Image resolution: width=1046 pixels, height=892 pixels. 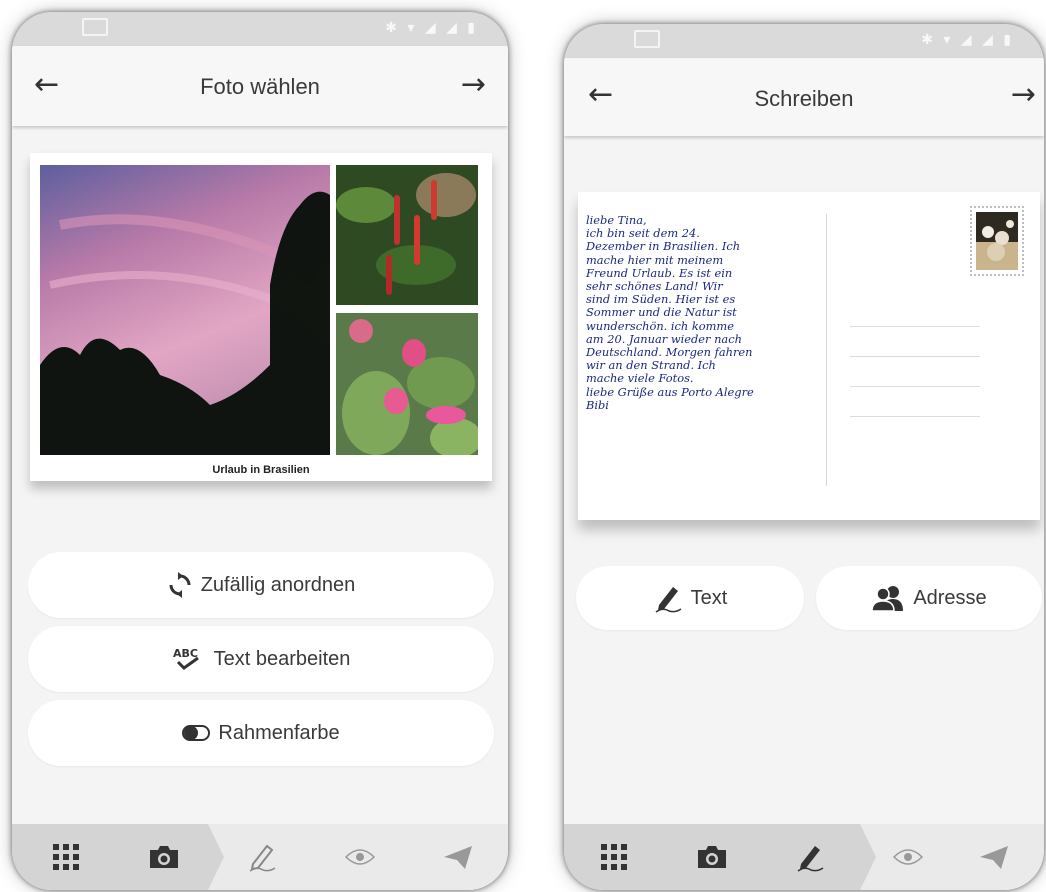 I want to click on text-button: Text, so click(x=690, y=598).